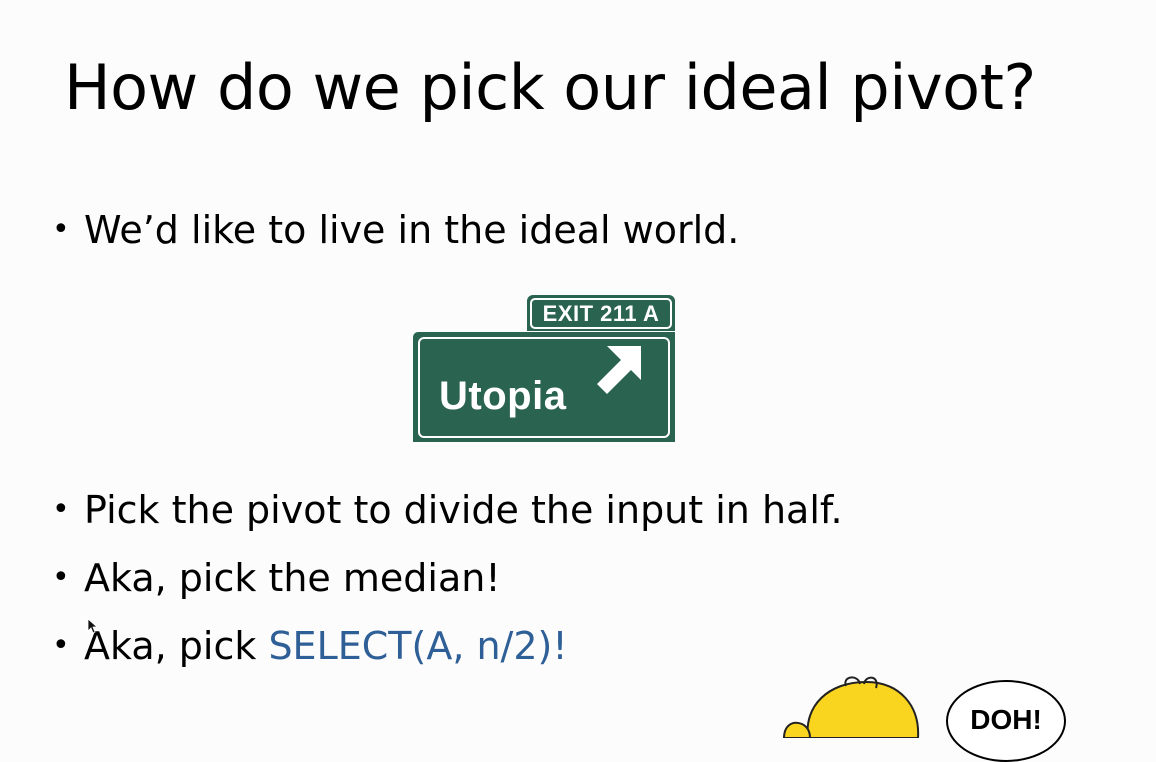 The image size is (1156, 762). What do you see at coordinates (619, 370) in the screenshot?
I see `arrow-up-right-icon` at bounding box center [619, 370].